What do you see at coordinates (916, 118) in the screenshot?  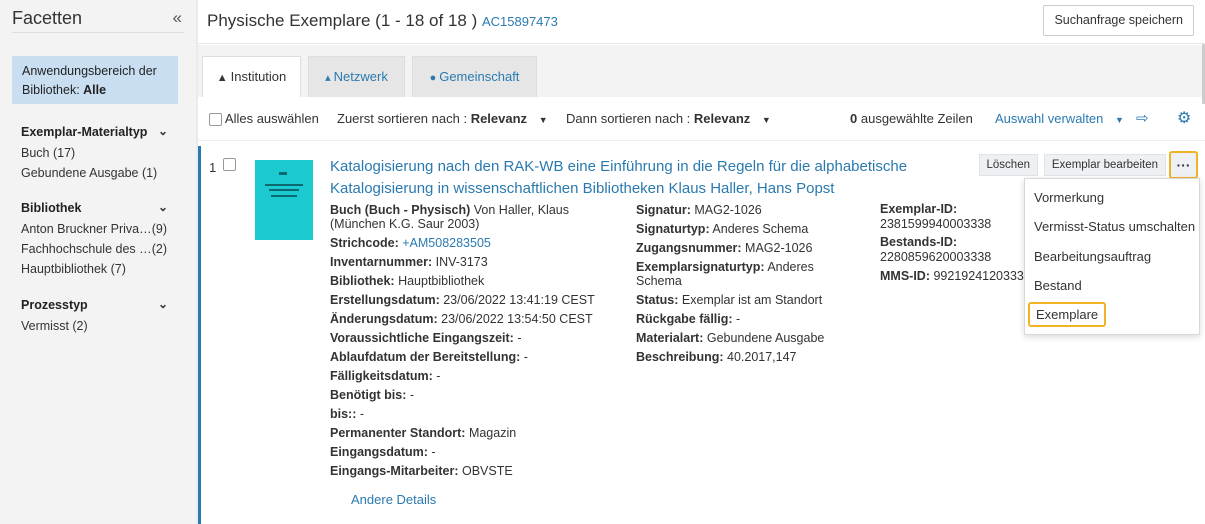 I see `selected-text: ausgewählte Zeilen` at bounding box center [916, 118].